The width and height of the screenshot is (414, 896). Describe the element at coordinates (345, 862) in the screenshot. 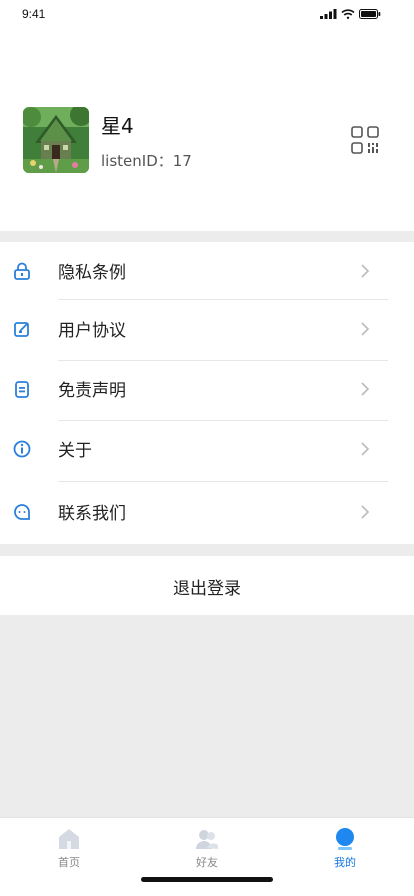

I see `tab-label: 我的` at that location.